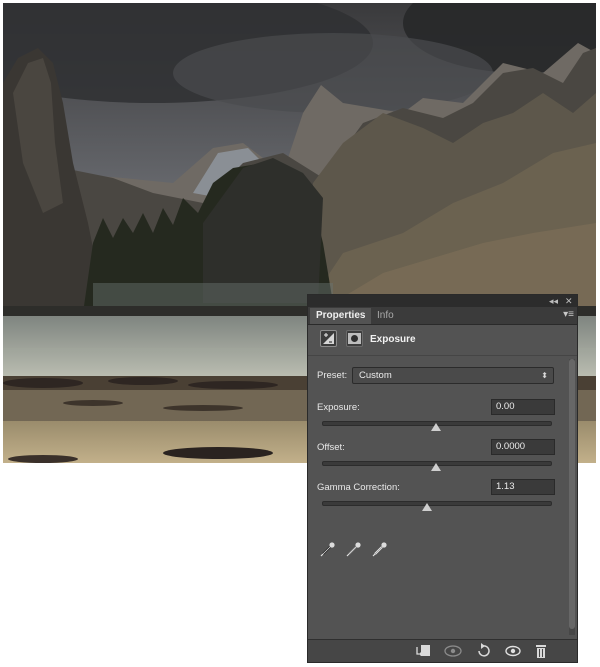 This screenshot has width=600, height=667. Describe the element at coordinates (572, 494) in the screenshot. I see `scrollbar-thumb` at that location.